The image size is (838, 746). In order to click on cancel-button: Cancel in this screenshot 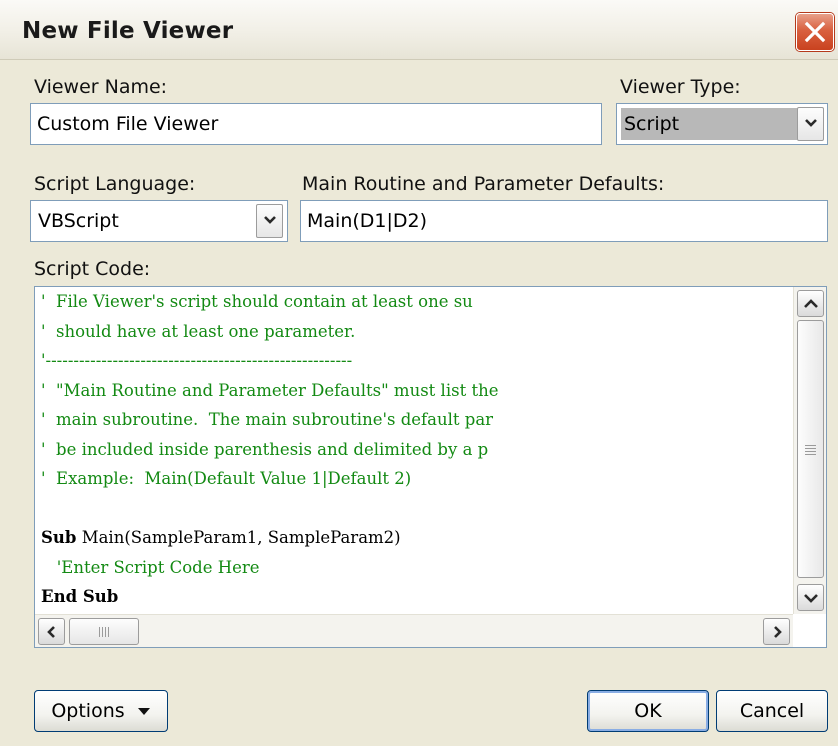, I will do `click(772, 711)`.